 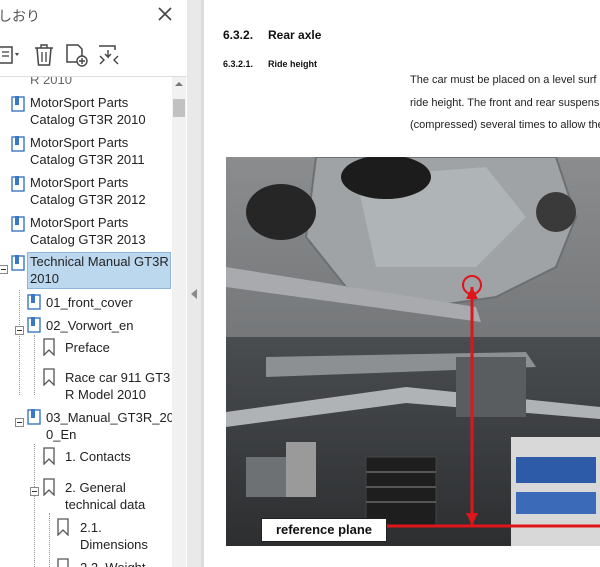 What do you see at coordinates (324, 530) in the screenshot?
I see `reference-plane-label: reference plane` at bounding box center [324, 530].